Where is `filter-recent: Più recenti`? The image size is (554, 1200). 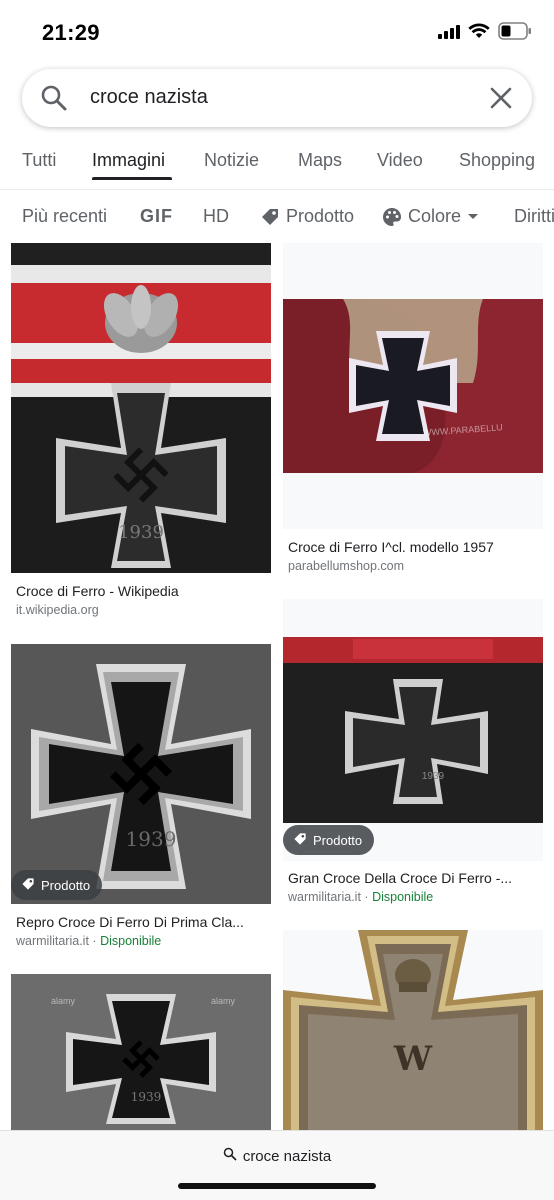
filter-recent: Più recenti is located at coordinates (64, 216).